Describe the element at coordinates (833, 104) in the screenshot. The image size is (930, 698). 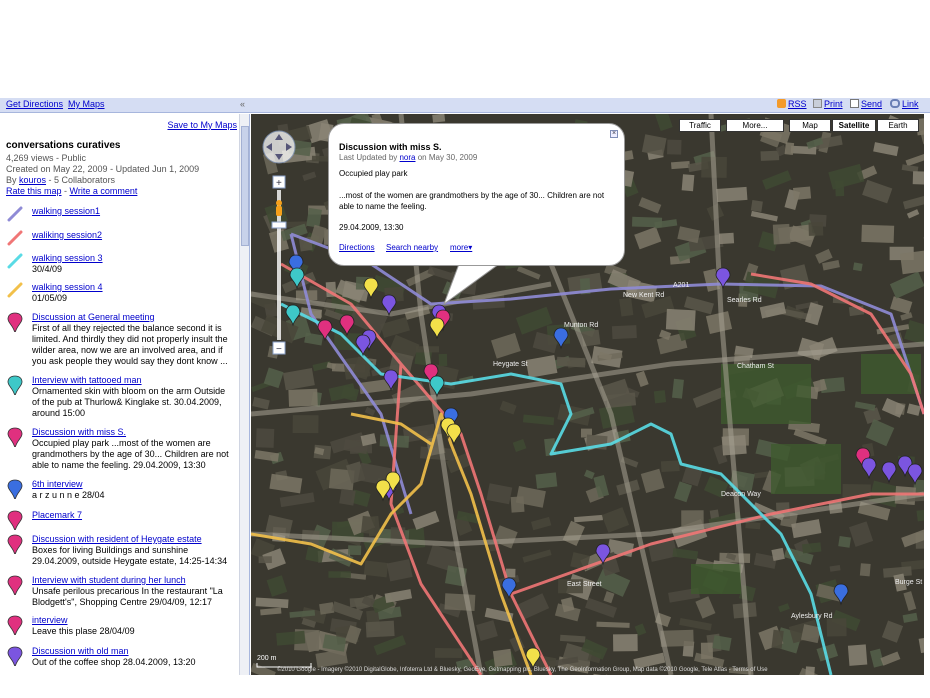
I see `print-label: Print` at that location.